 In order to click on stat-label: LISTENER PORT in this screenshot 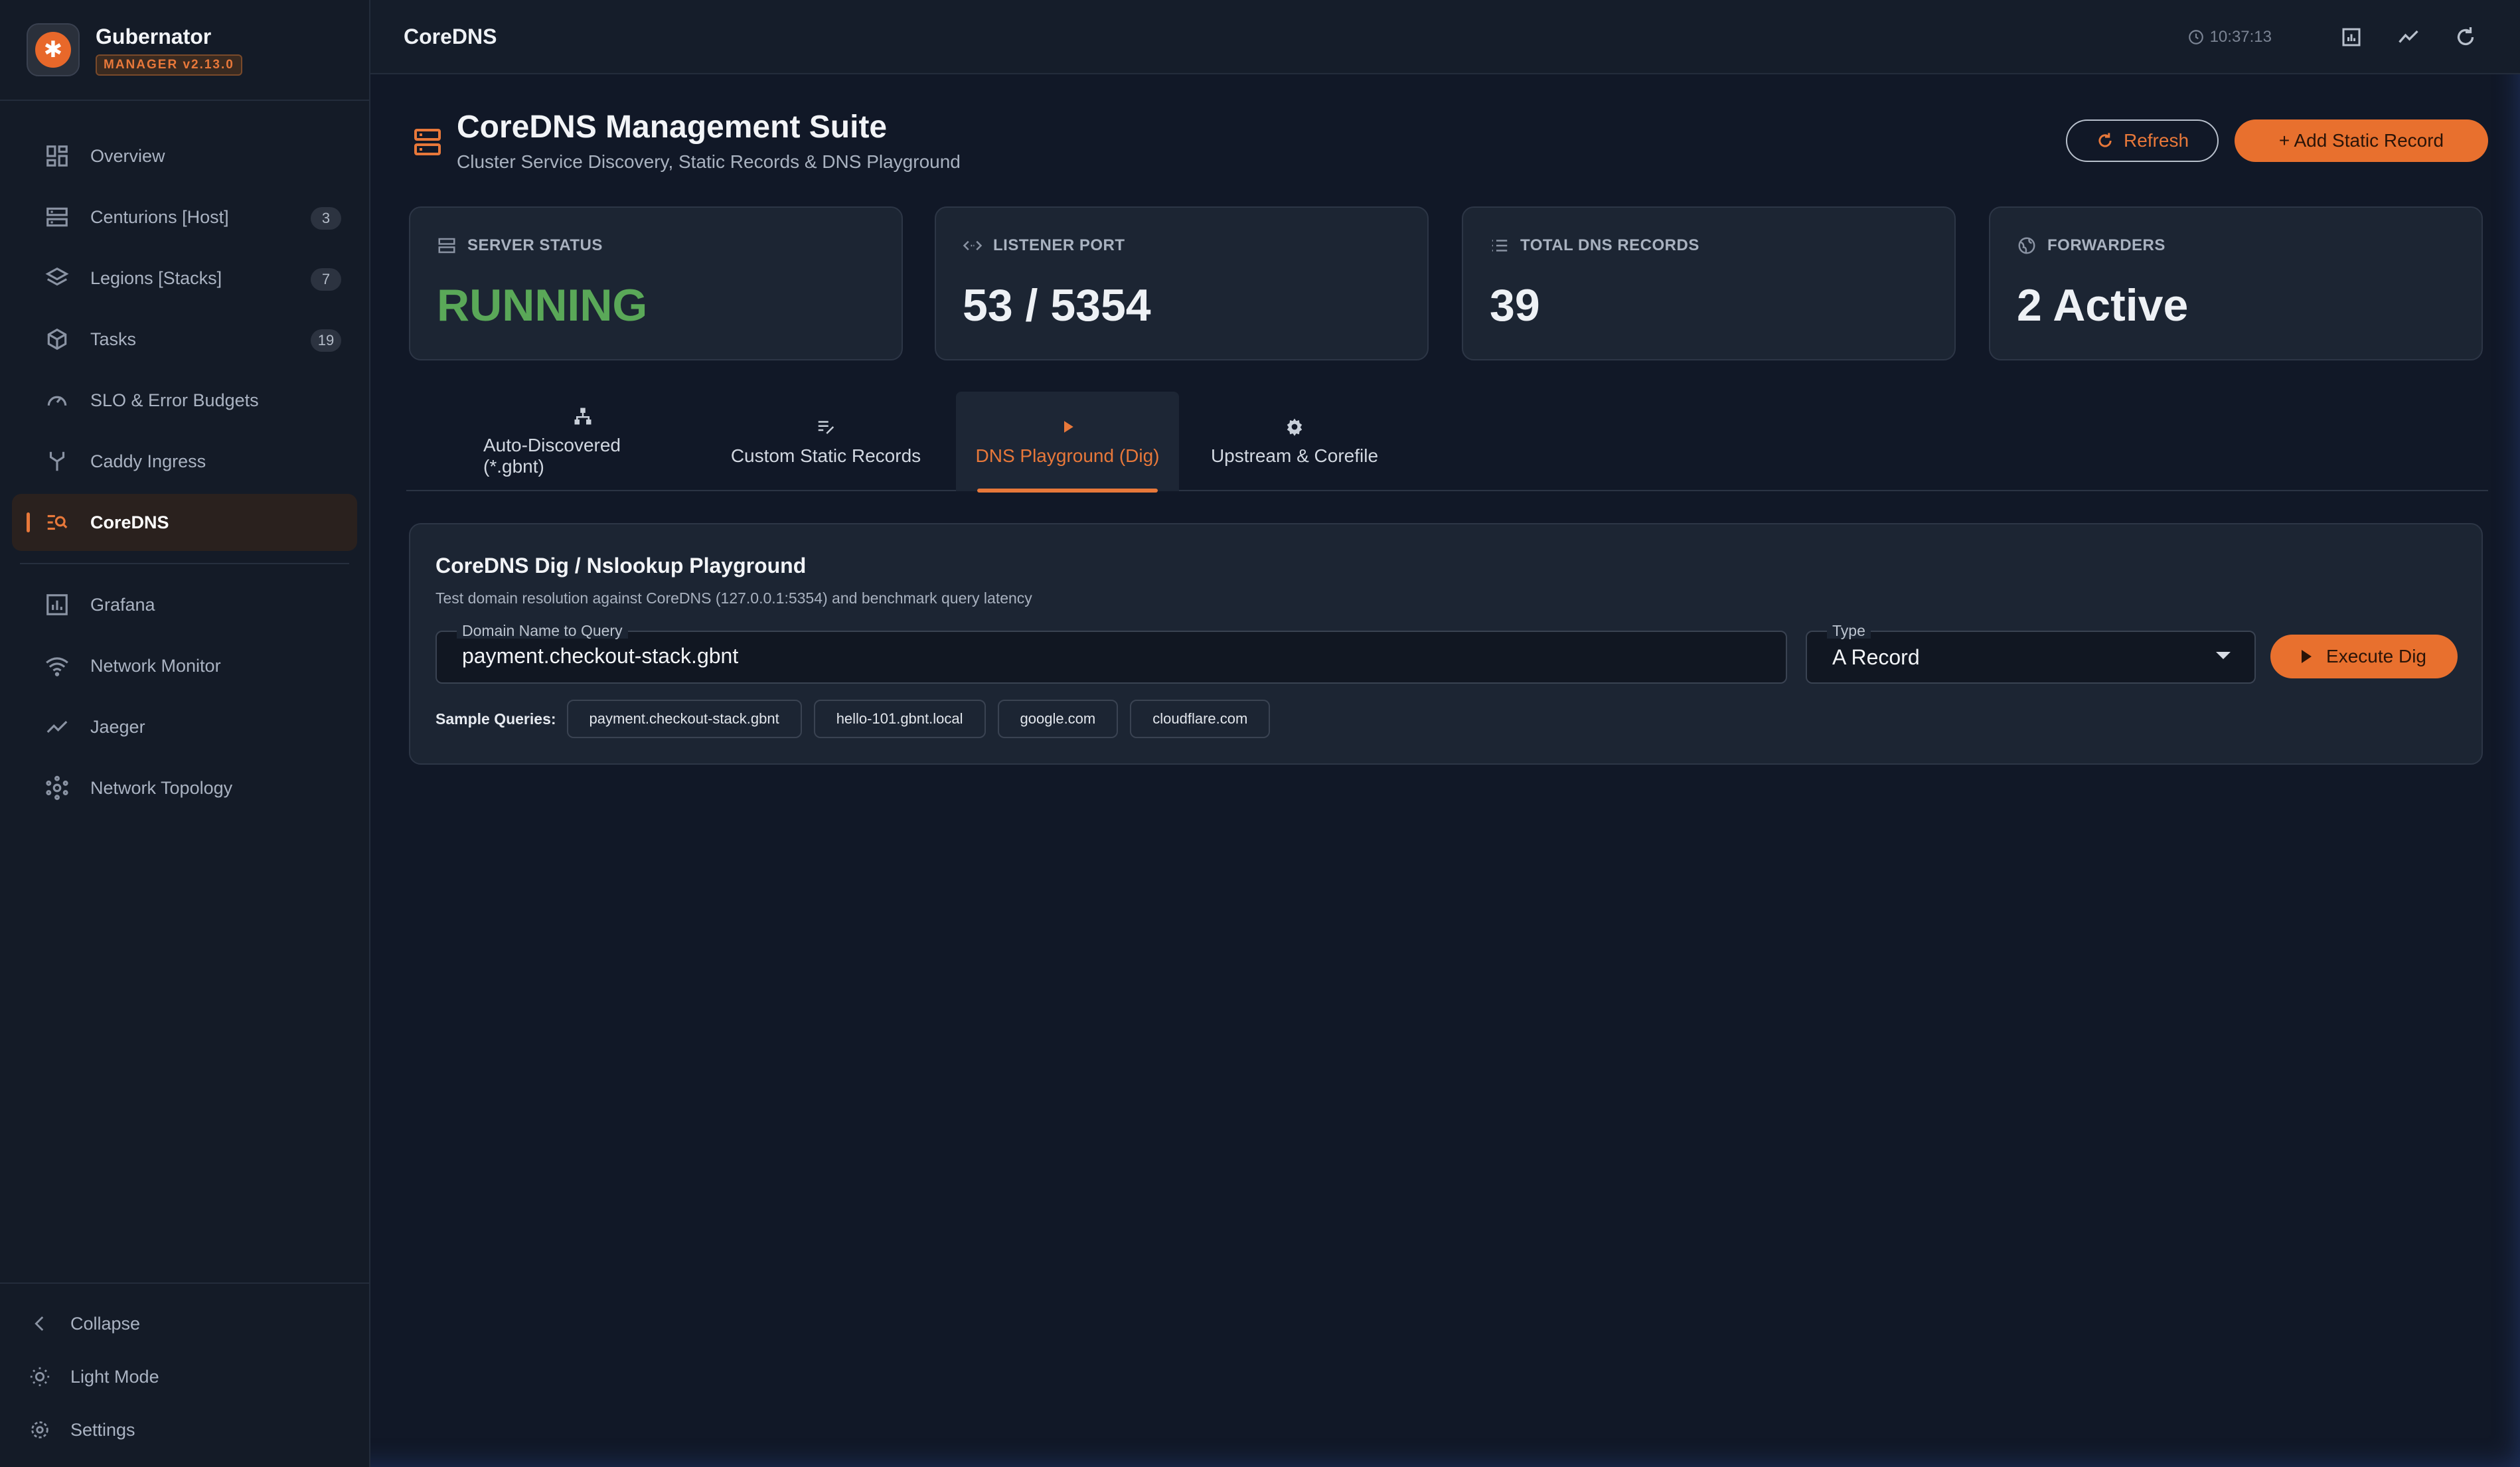, I will do `click(1059, 245)`.